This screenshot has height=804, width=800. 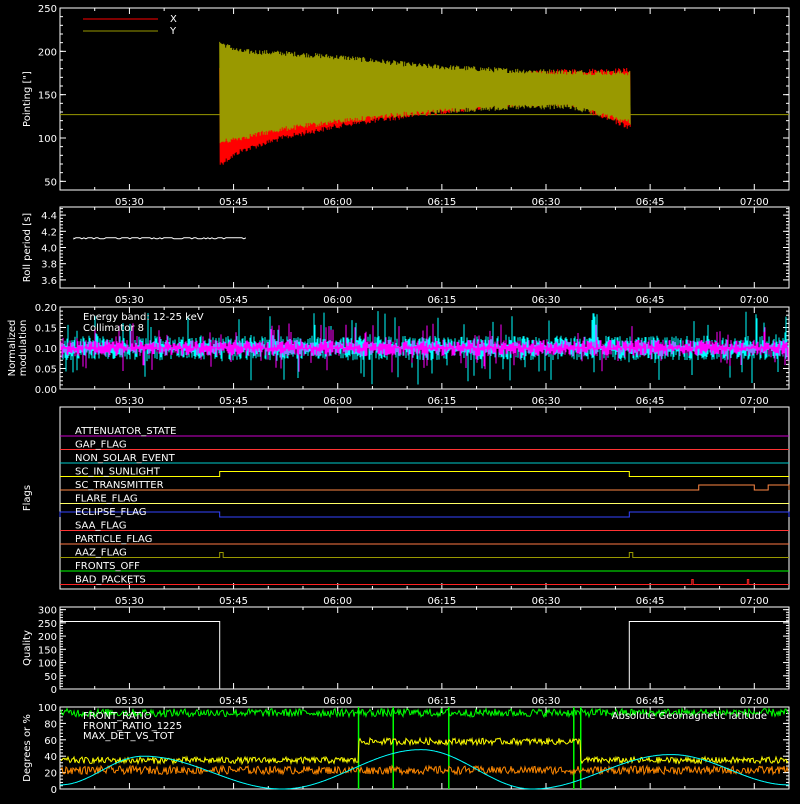 I want to click on flag-label-sc_in_sunlight: SC_IN_SUNLIGHT, so click(x=118, y=472).